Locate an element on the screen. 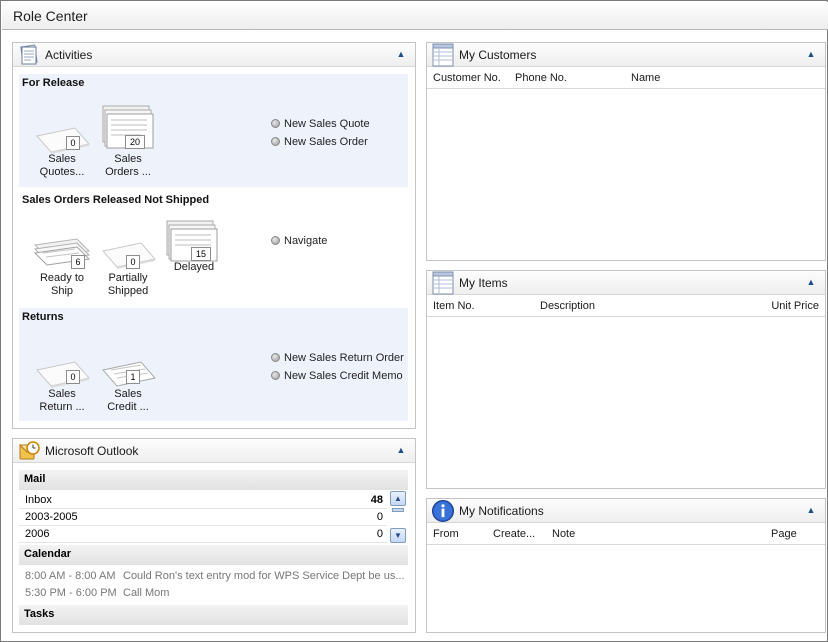 Image resolution: width=828 pixels, height=642 pixels. group-title: Sales Orders Released Not Shipped is located at coordinates (116, 200).